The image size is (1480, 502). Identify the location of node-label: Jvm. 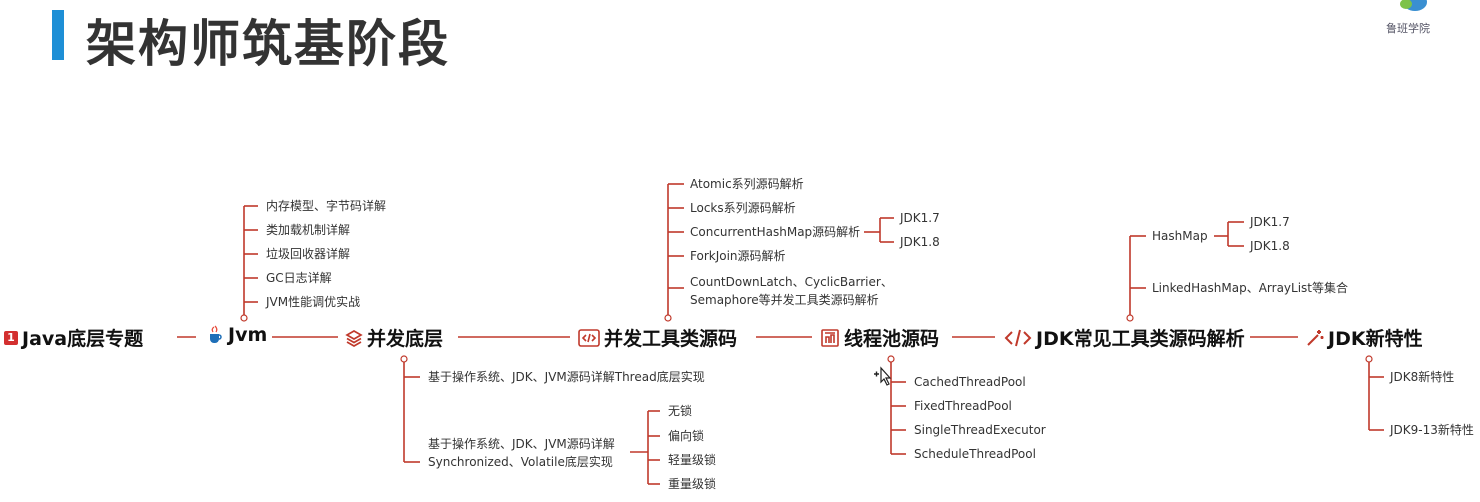
(248, 335).